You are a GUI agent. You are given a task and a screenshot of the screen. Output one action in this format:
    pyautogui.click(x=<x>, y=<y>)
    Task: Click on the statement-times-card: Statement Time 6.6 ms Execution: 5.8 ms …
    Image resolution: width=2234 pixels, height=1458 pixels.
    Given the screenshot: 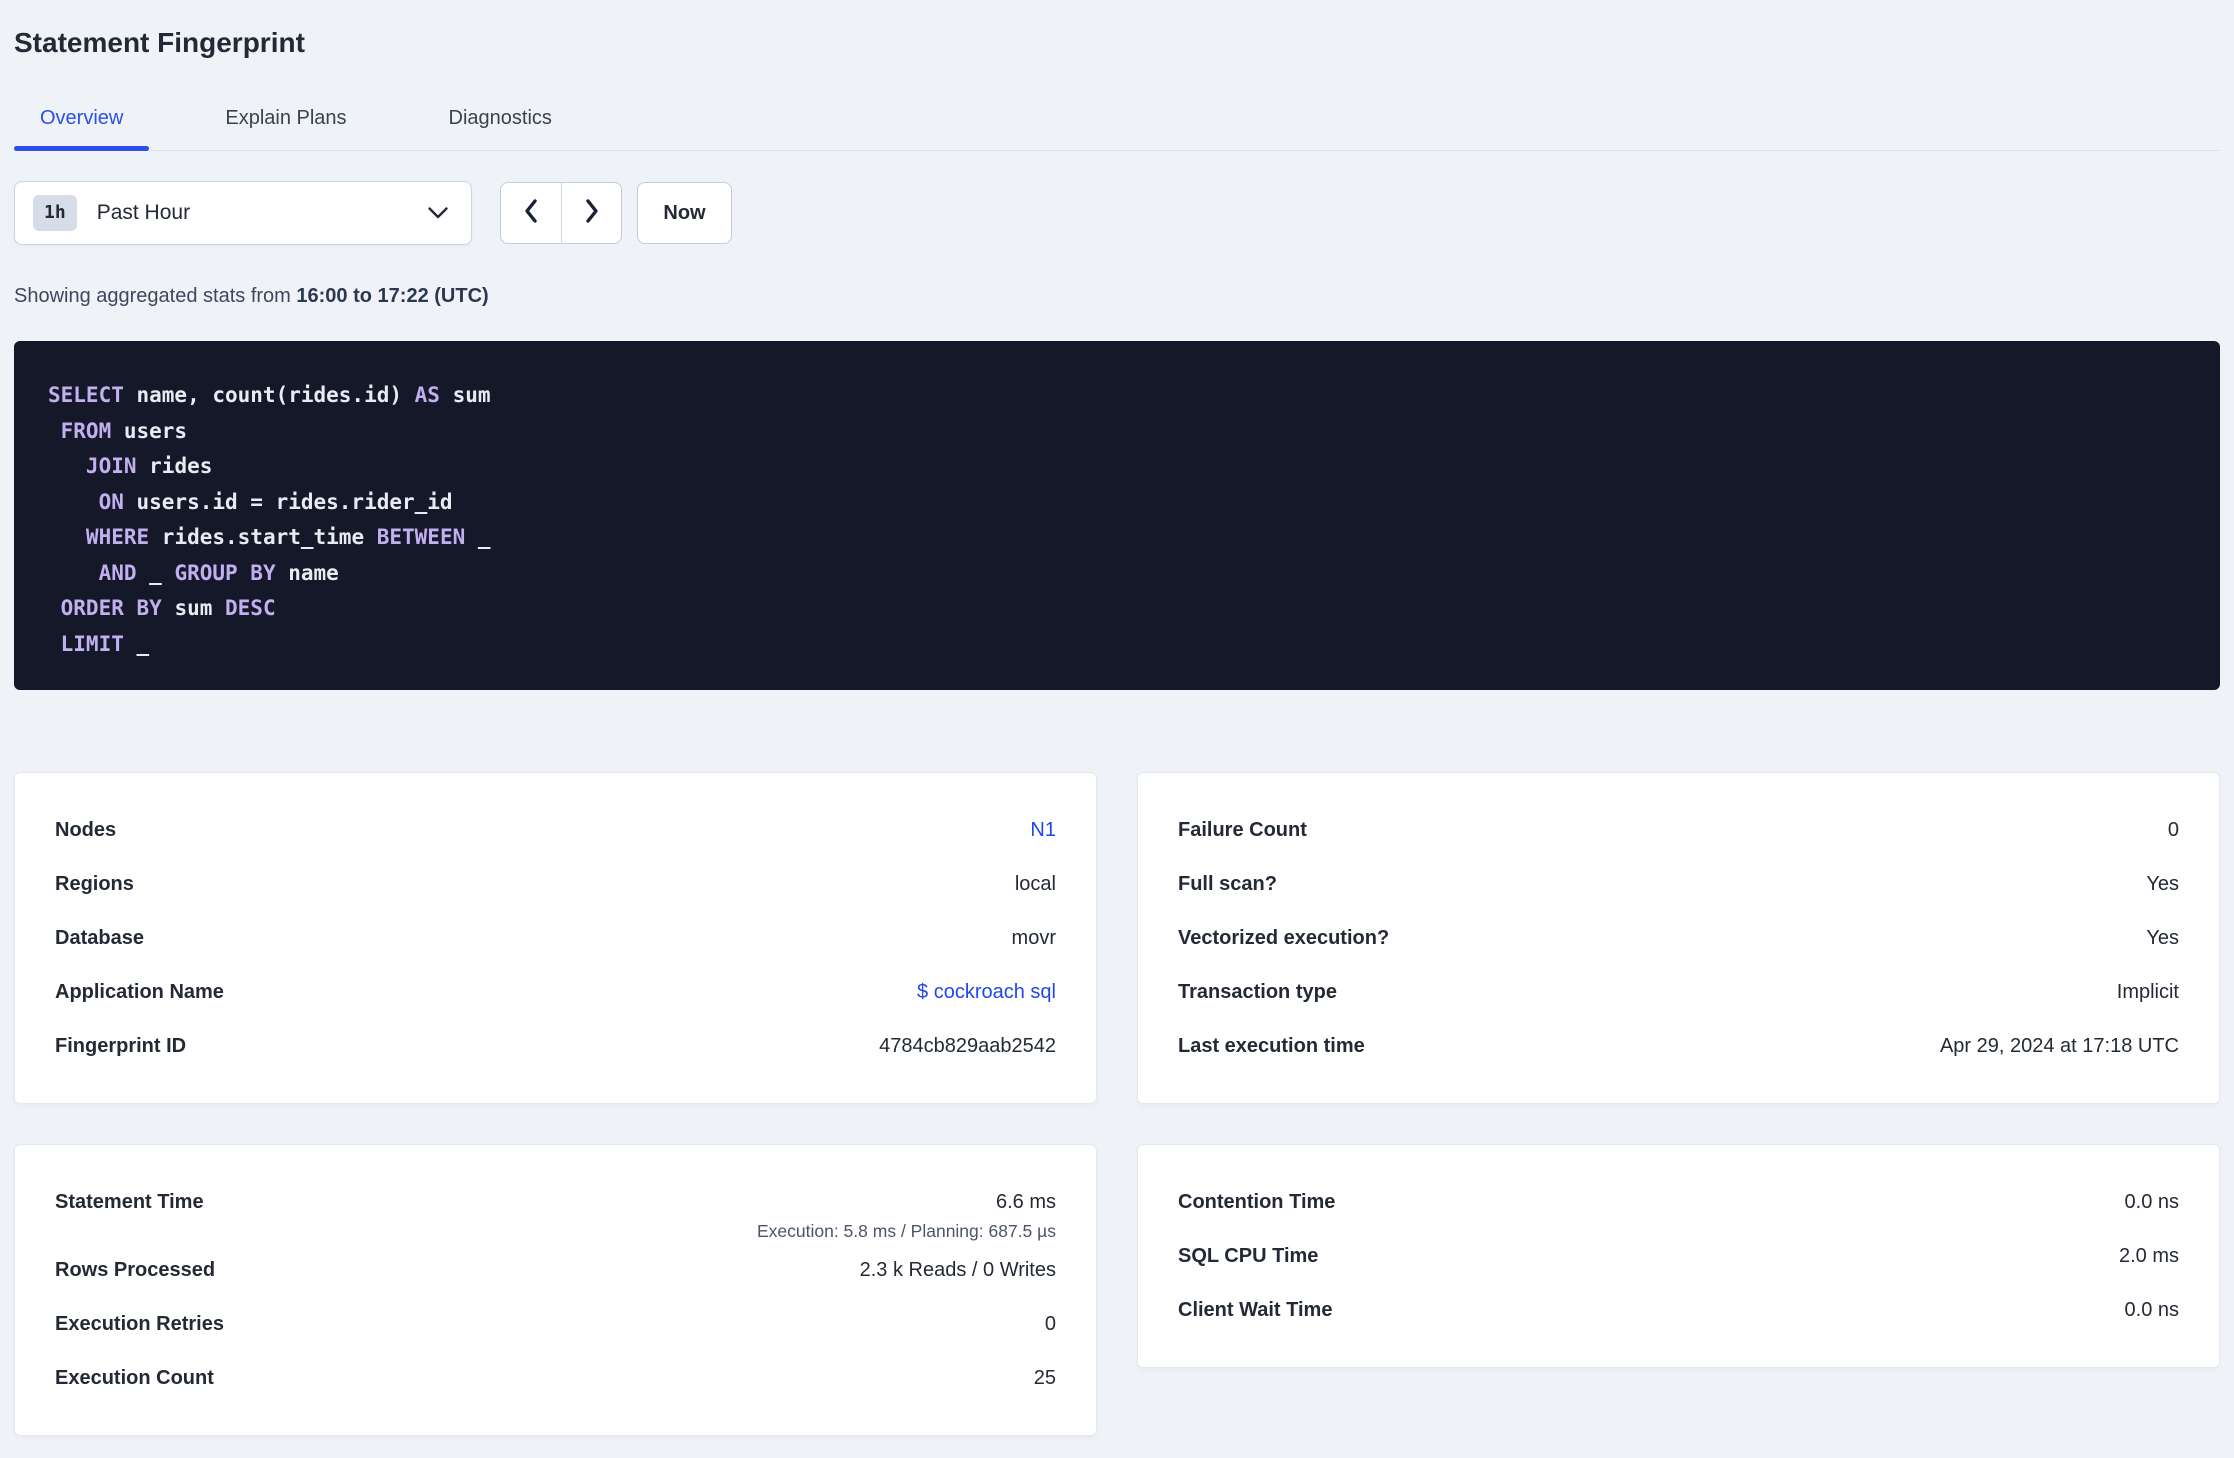 What is the action you would take?
    pyautogui.click(x=555, y=1290)
    